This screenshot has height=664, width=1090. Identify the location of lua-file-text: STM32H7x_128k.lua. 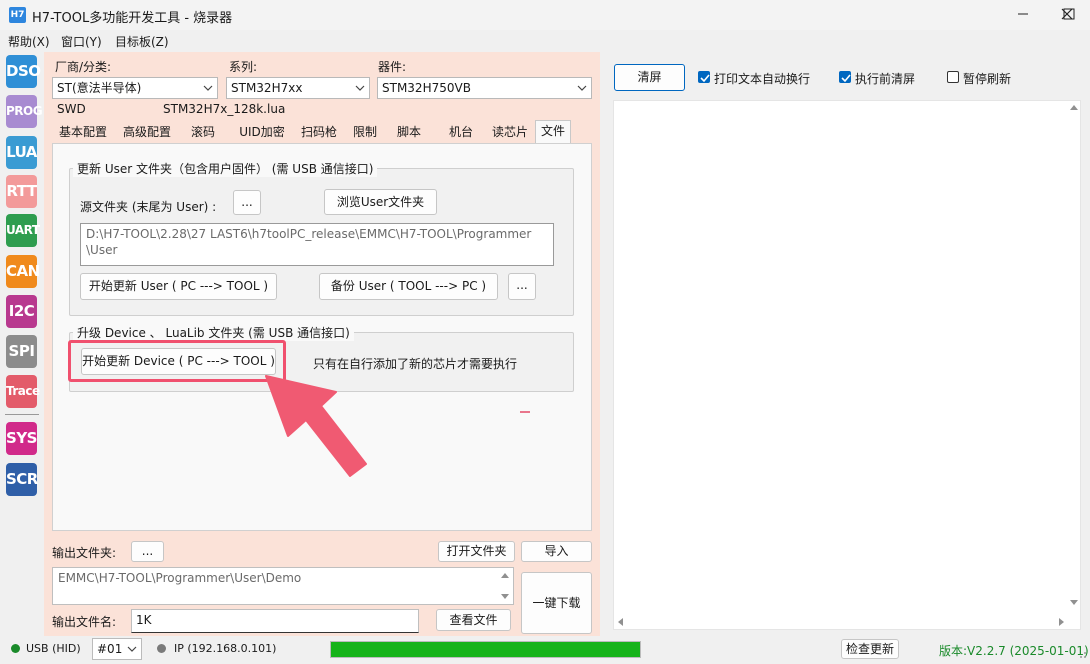
(224, 109).